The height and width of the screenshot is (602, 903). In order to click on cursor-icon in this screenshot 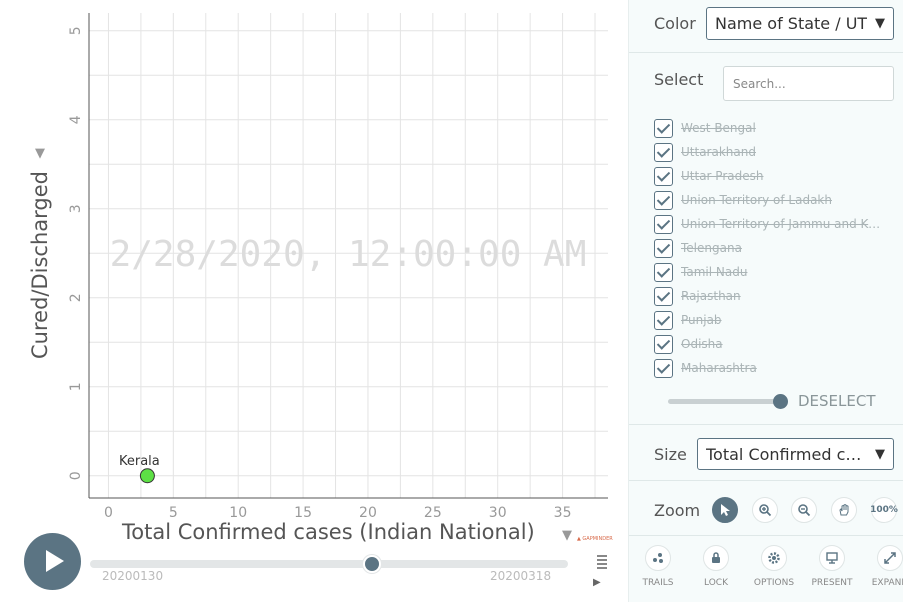, I will do `click(725, 510)`.